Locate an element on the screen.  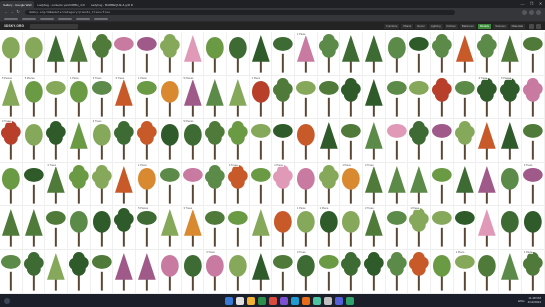
category-tab: Models is located at coordinates (485, 26).